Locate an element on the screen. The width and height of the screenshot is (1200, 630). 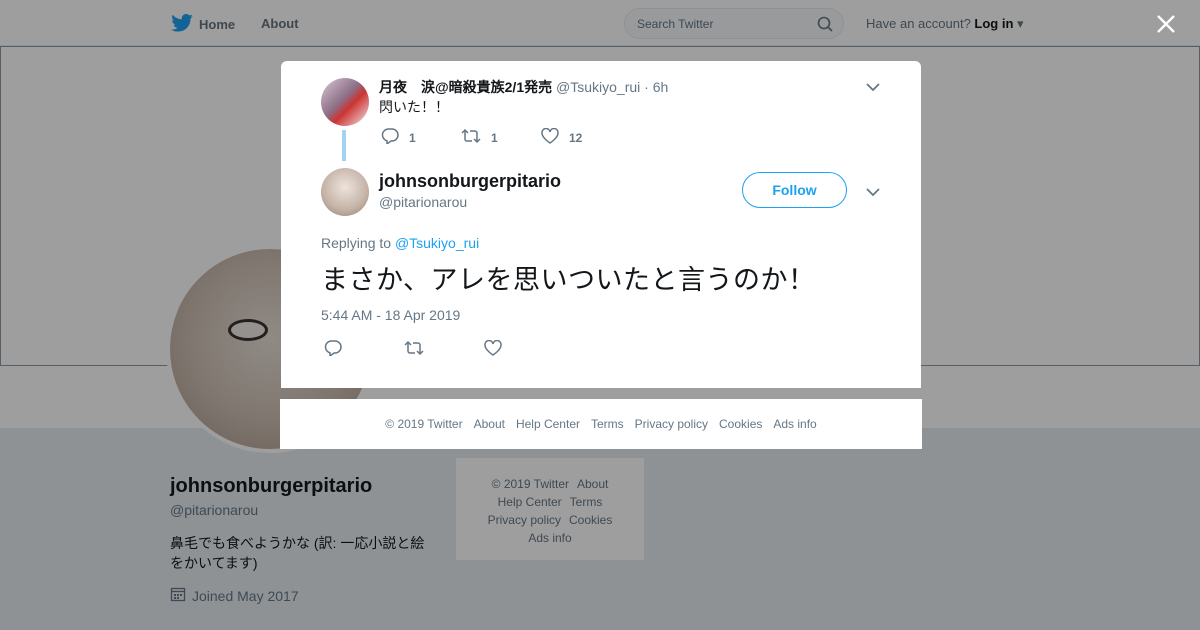
tweet-timestamp: 5:44 AM - 18 Apr 2019 is located at coordinates (390, 315).